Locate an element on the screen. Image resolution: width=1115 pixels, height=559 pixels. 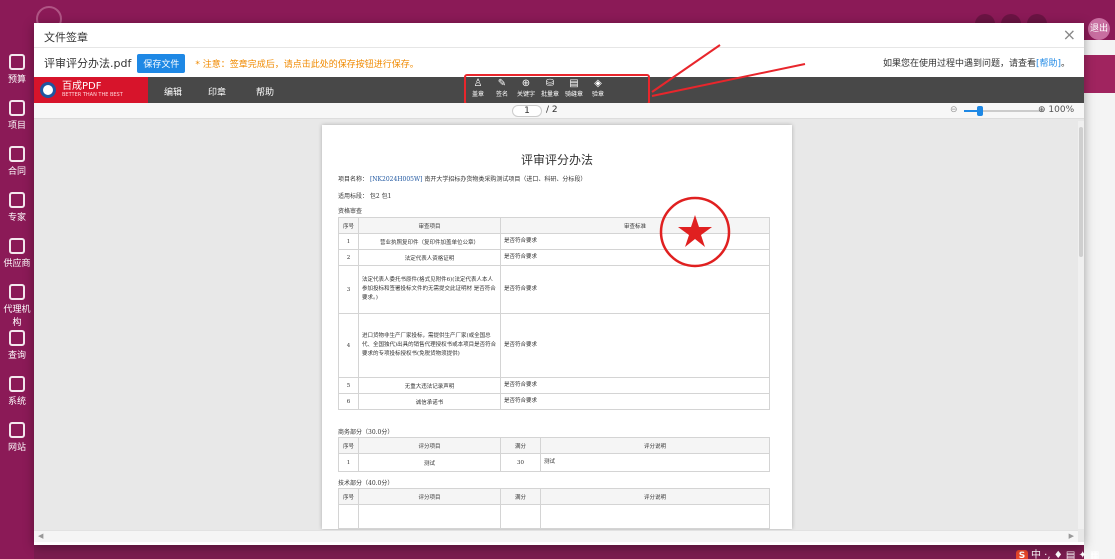
section-business: 商务部分（30.0分） is located at coordinates (366, 432).